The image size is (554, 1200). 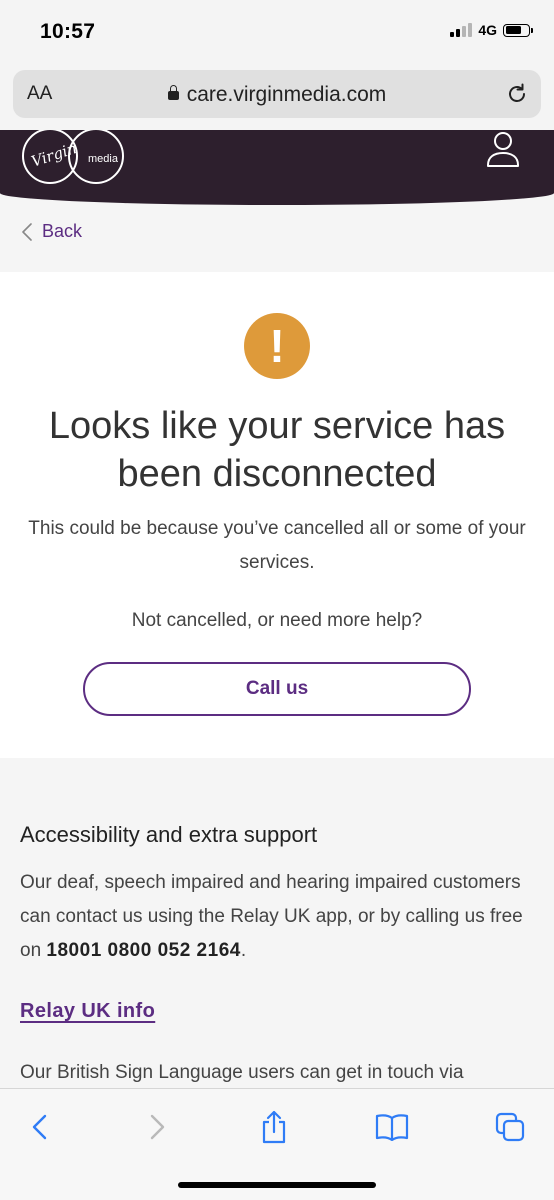 I want to click on home-indicator, so click(x=277, y=1185).